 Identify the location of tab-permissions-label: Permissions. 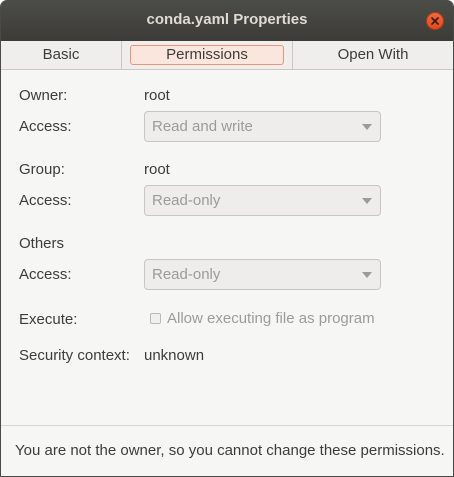
(207, 54).